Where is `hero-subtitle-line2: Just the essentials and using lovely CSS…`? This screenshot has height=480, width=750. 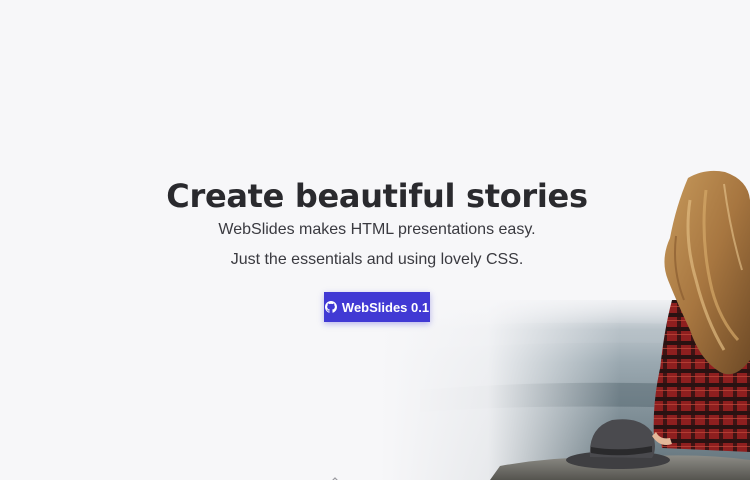 hero-subtitle-line2: Just the essentials and using lovely CSS… is located at coordinates (377, 259).